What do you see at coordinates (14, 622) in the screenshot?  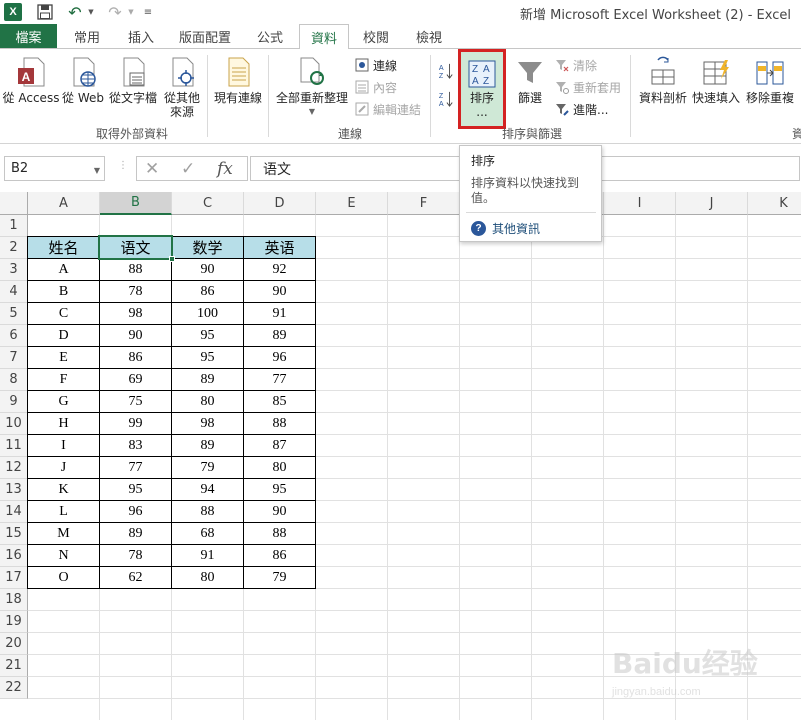 I see `row-header-19: 19` at bounding box center [14, 622].